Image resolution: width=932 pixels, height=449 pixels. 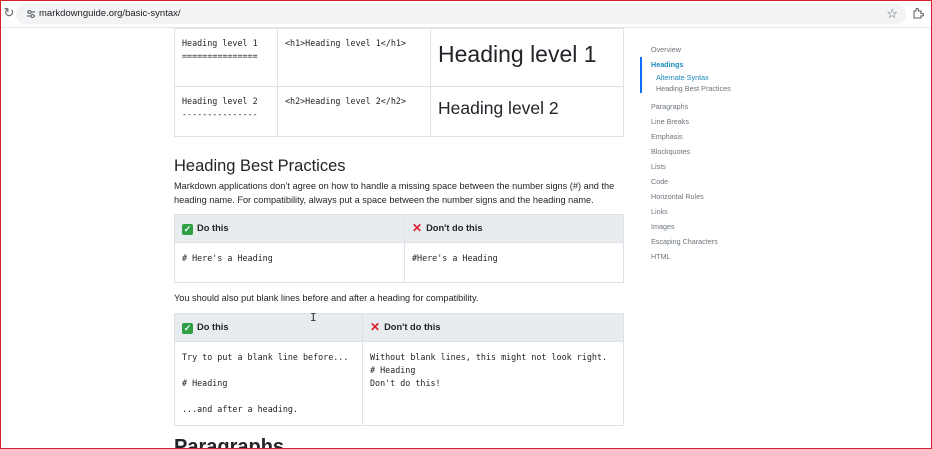 I want to click on toc-item-line-breaks: Line Breaks, so click(x=670, y=121).